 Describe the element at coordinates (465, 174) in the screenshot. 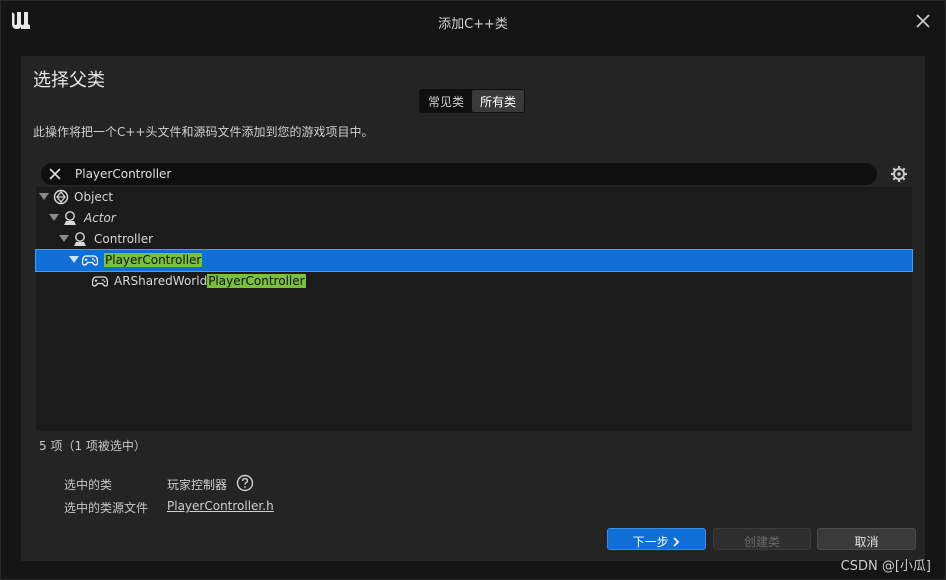

I see `search-input` at that location.